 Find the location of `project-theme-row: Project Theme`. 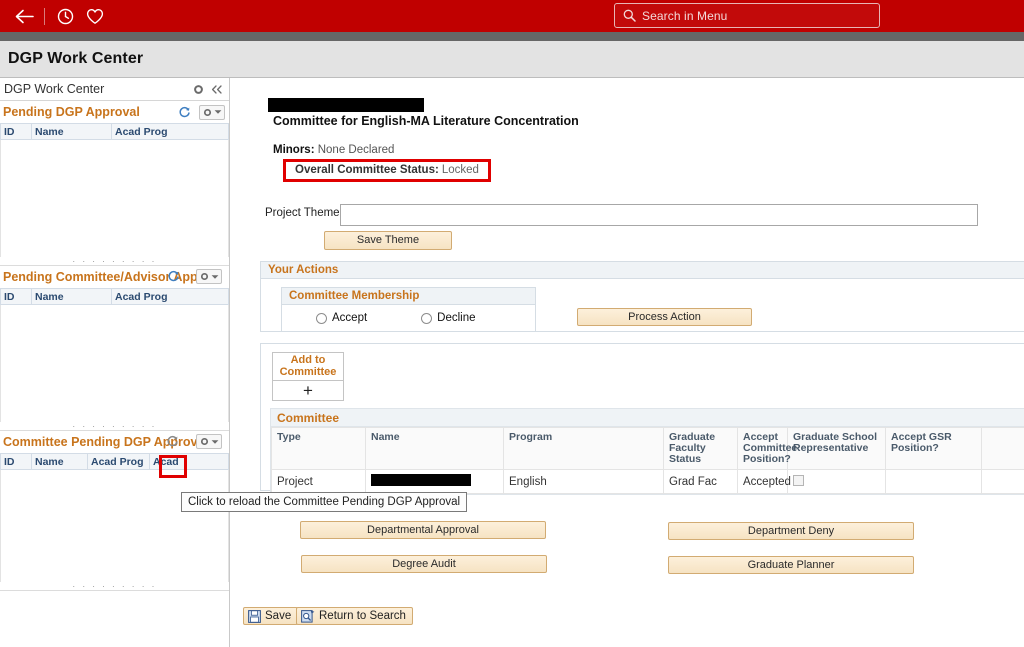

project-theme-row: Project Theme is located at coordinates (621, 215).